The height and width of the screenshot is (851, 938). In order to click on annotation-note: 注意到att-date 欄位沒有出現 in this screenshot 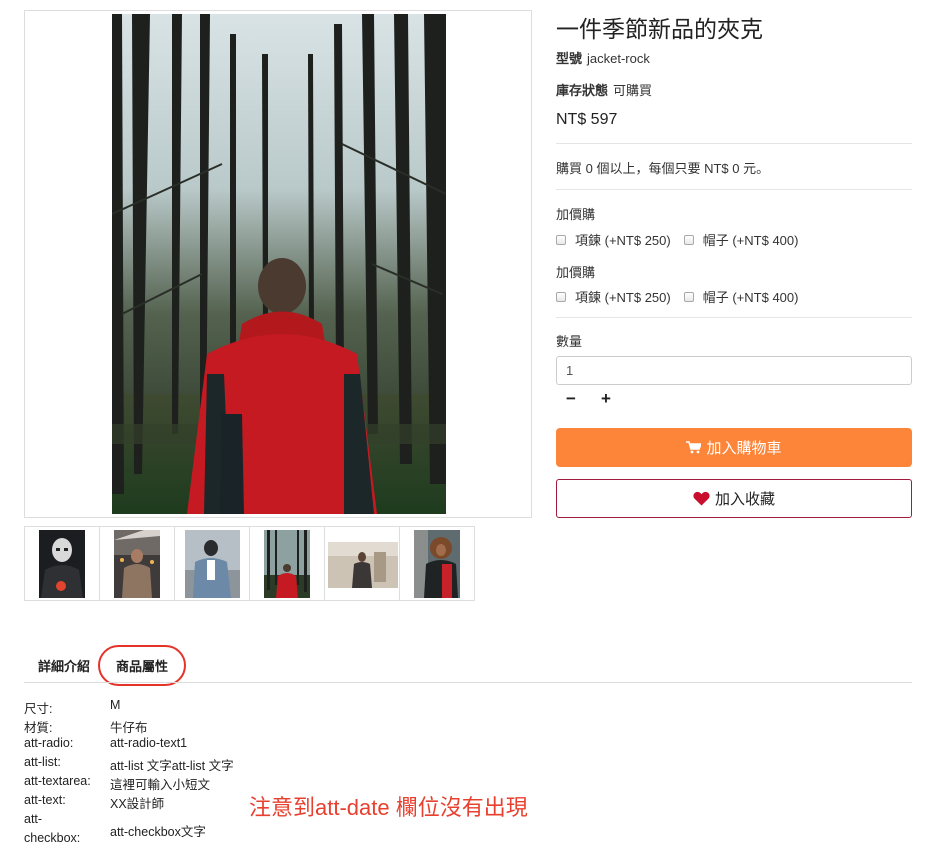, I will do `click(388, 807)`.